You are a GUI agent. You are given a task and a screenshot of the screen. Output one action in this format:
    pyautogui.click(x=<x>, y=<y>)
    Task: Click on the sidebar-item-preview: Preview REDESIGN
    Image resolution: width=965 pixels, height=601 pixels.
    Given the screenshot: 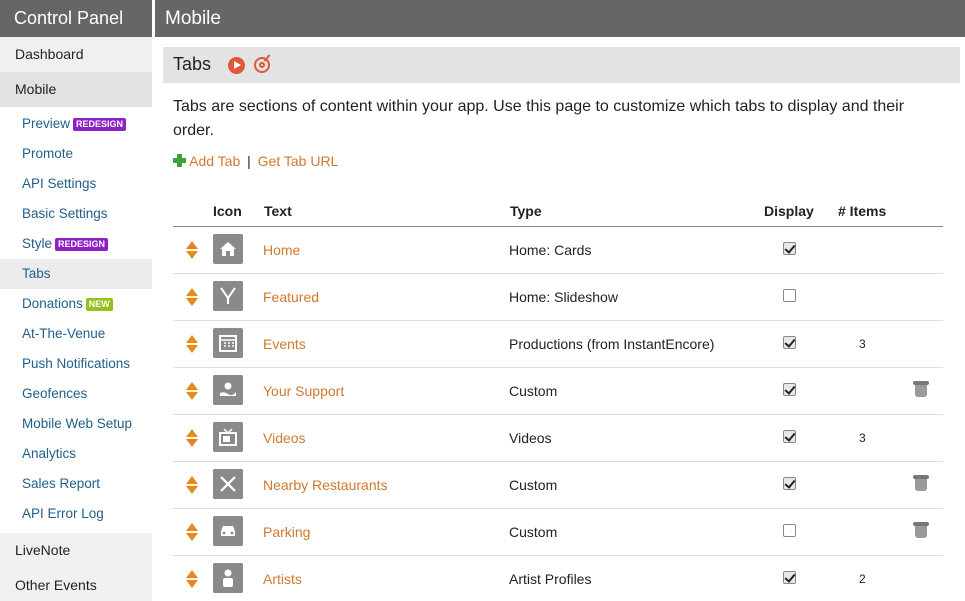 What is the action you would take?
    pyautogui.click(x=76, y=124)
    